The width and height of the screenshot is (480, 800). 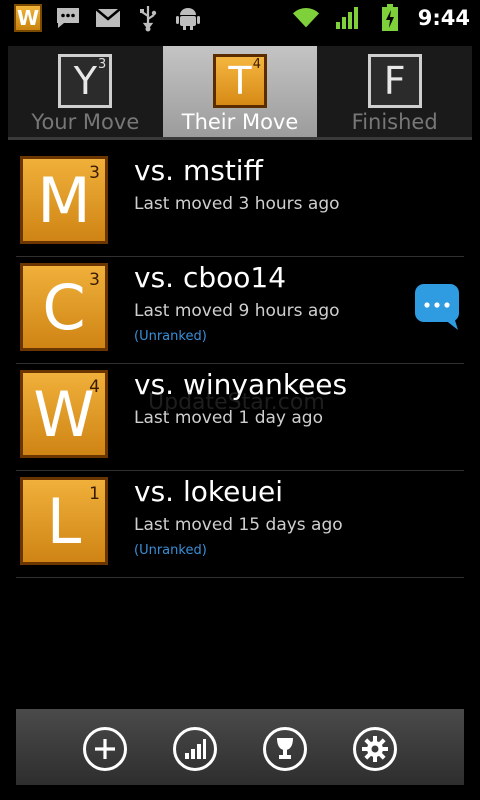 I want to click on signal-icon, so click(x=348, y=18).